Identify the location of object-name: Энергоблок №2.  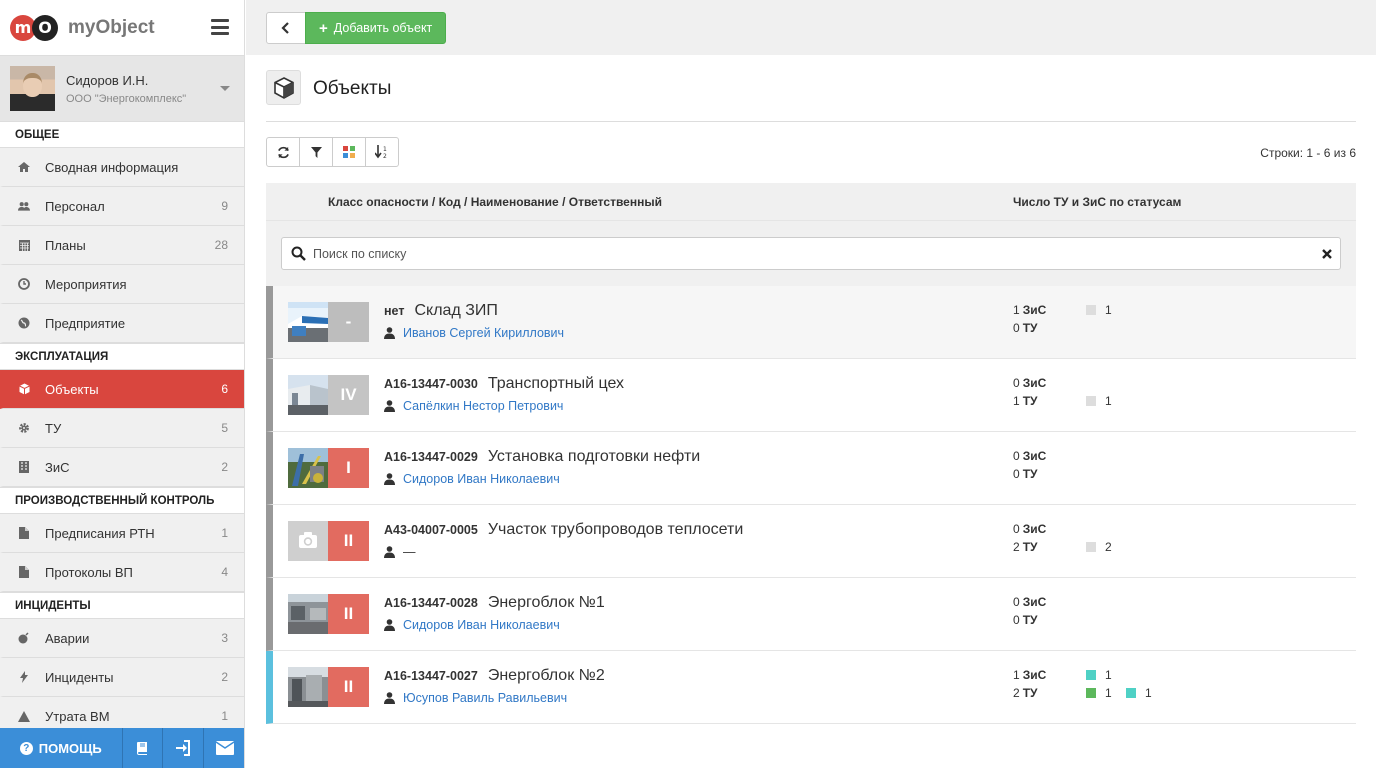
(546, 676).